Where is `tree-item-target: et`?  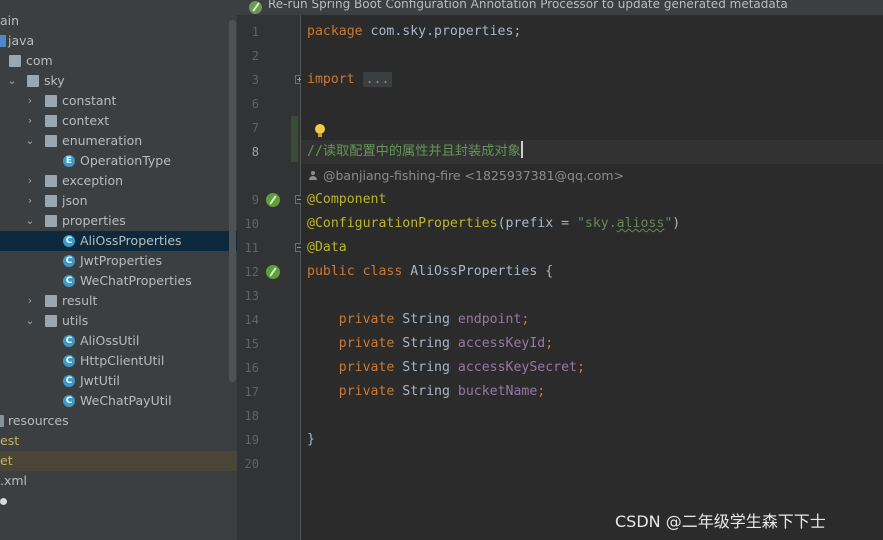
tree-item-target: et is located at coordinates (118, 461).